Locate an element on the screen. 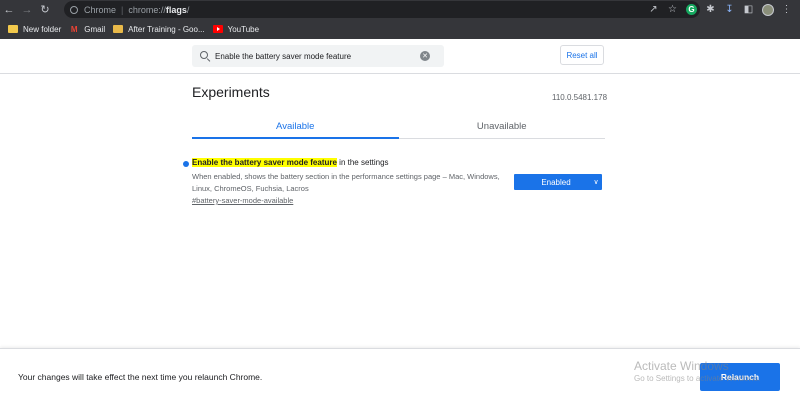  search-icon is located at coordinates (205, 56).